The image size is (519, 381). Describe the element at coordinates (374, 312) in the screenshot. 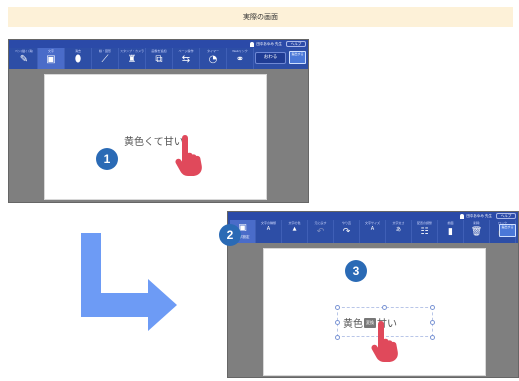

I see `slide-canvas: 黄色 変換 甘い` at that location.